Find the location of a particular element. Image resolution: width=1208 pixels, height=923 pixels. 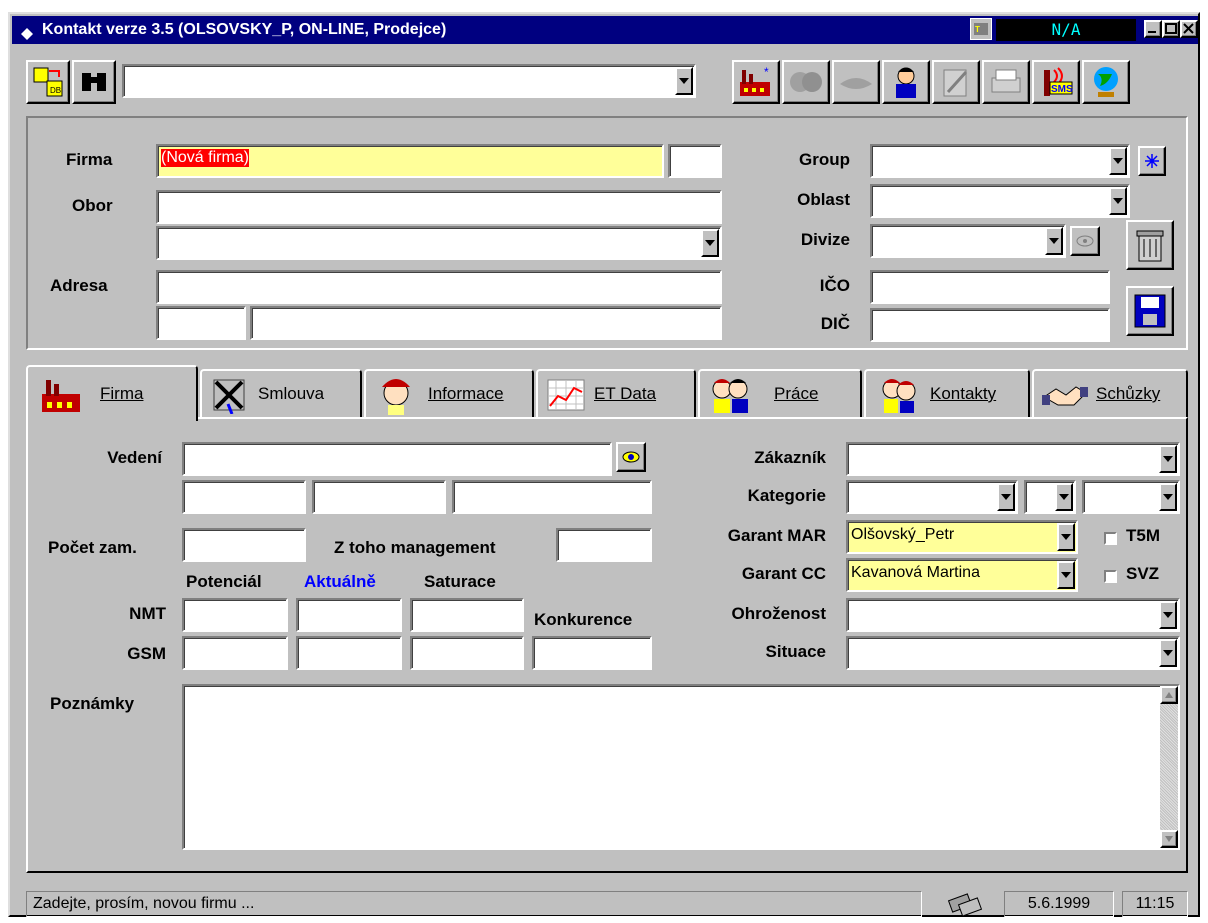

obor-input is located at coordinates (439, 207).